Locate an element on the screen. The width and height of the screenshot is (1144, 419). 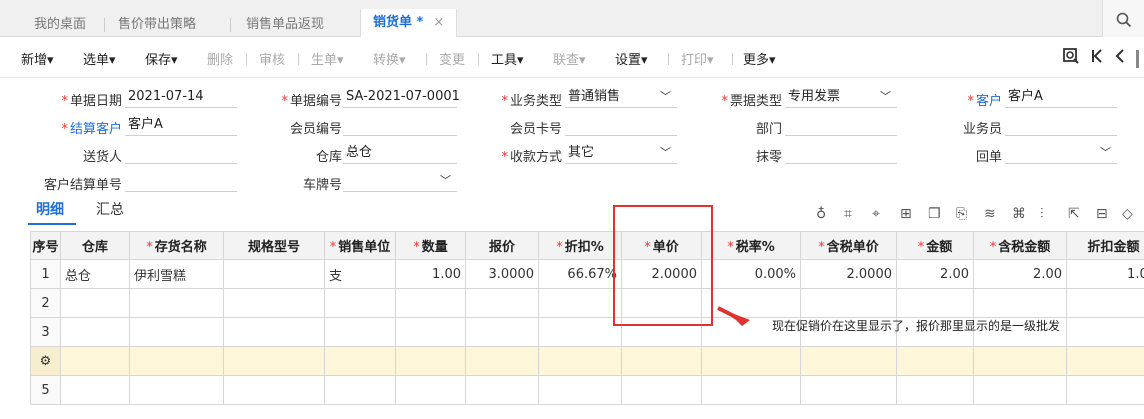
doc-no-field: SA-2021-07-0001 is located at coordinates (401, 97).